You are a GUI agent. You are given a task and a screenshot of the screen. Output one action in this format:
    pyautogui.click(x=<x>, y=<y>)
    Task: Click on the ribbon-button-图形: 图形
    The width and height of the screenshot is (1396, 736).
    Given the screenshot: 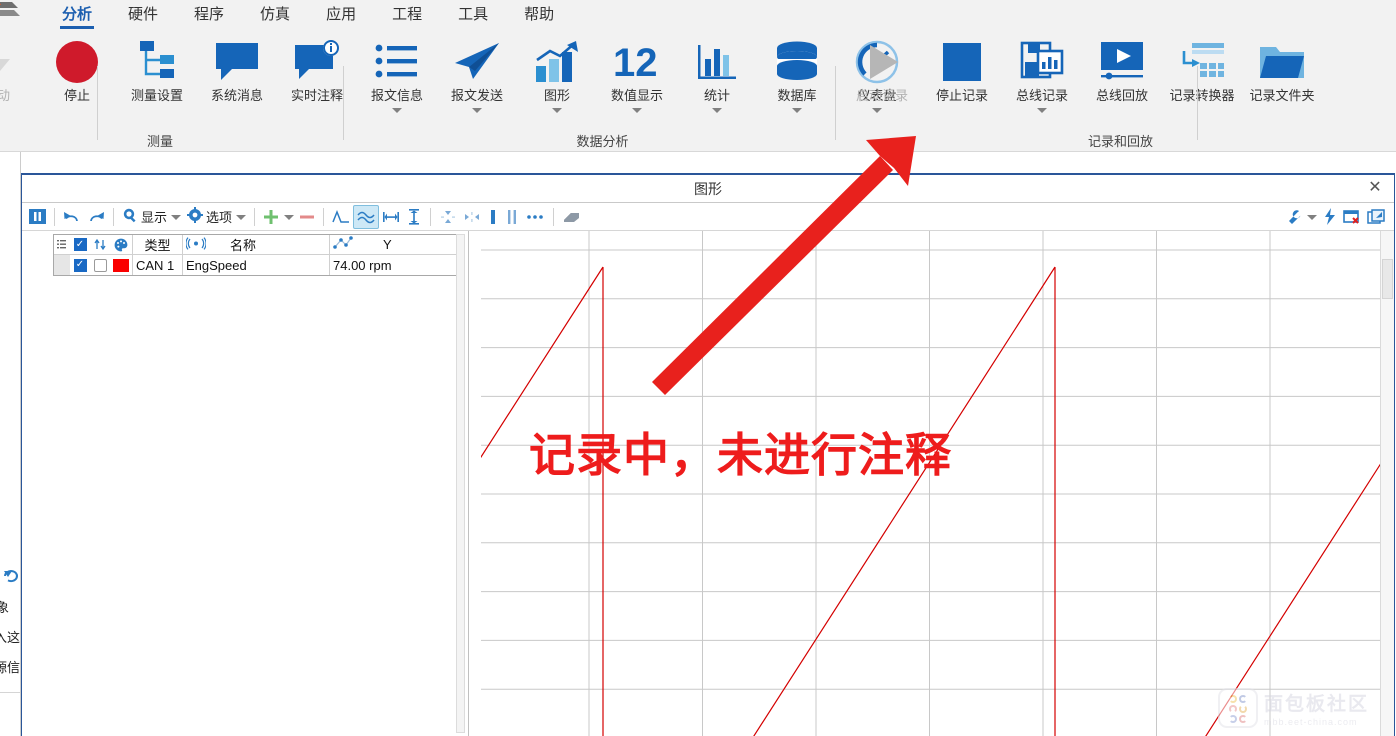 What is the action you would take?
    pyautogui.click(x=557, y=86)
    